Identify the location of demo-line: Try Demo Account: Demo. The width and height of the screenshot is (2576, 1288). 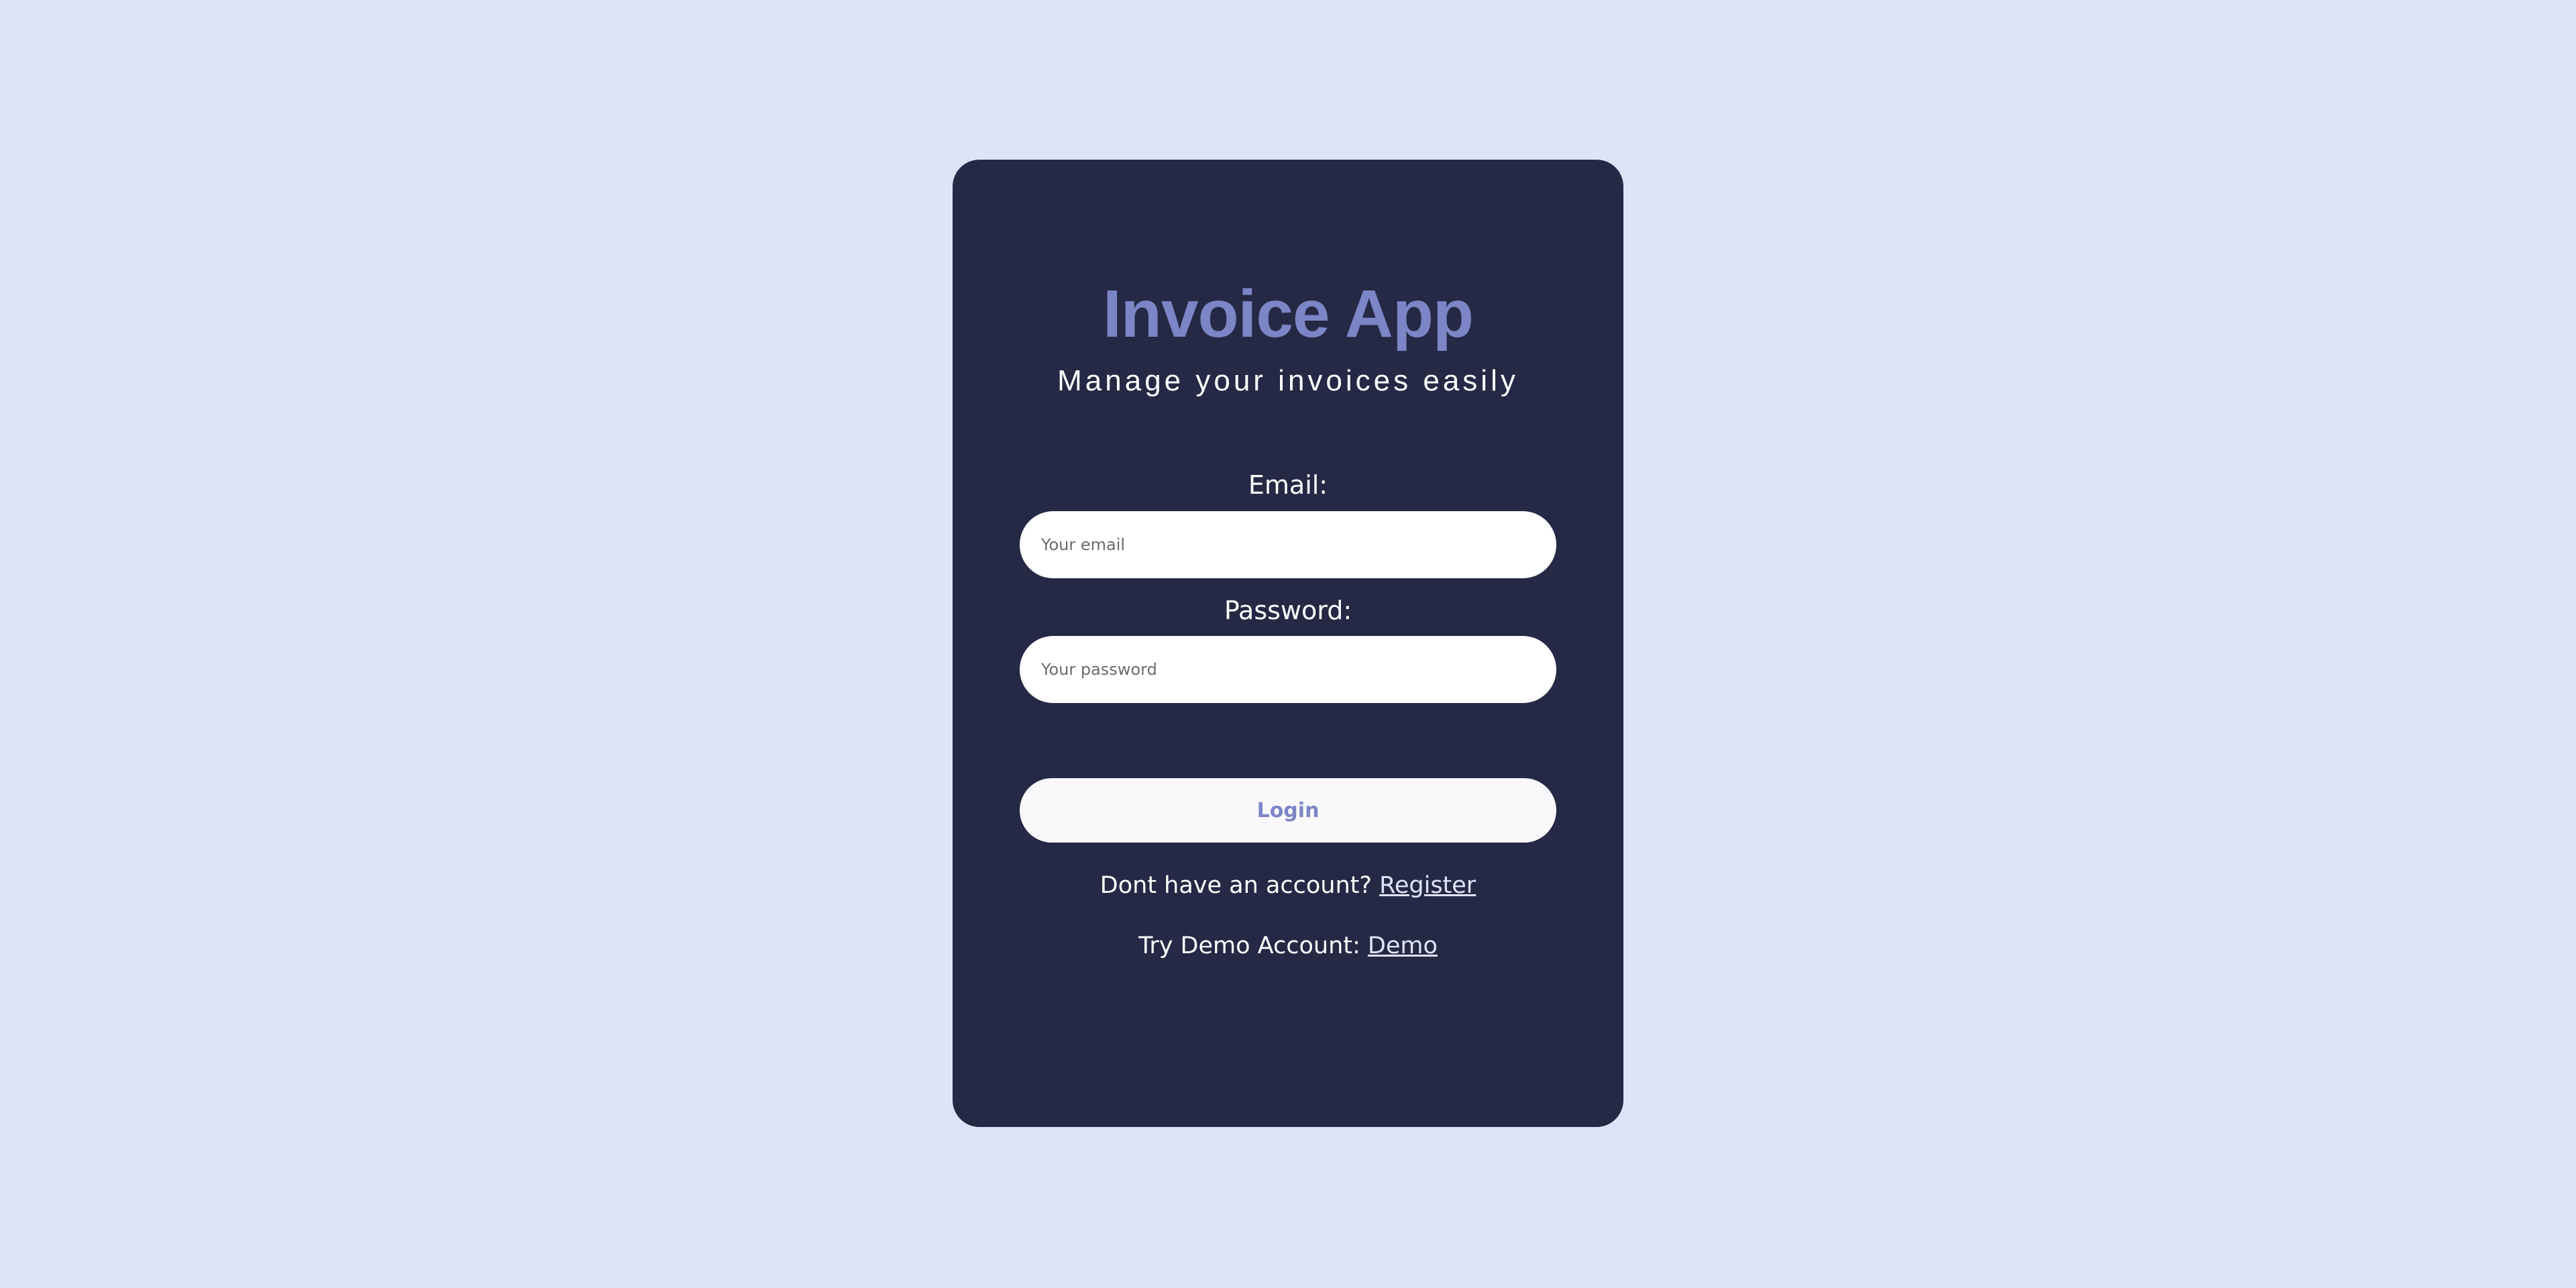
(1288, 946).